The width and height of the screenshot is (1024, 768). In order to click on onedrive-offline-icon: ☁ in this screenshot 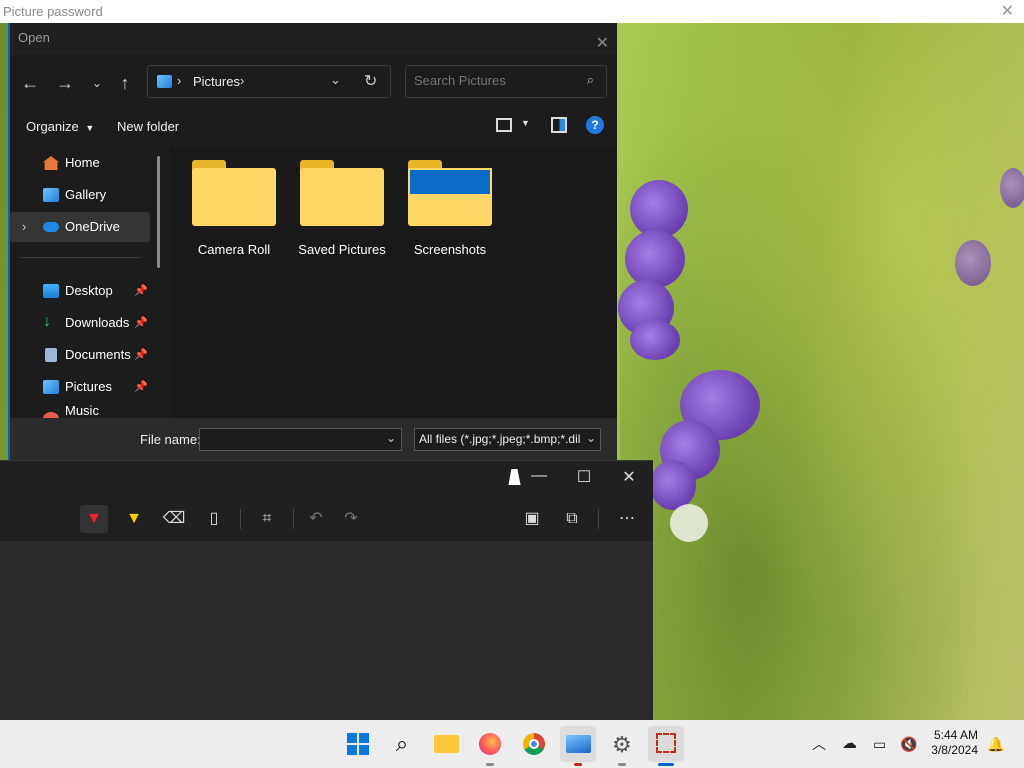, I will do `click(849, 744)`.